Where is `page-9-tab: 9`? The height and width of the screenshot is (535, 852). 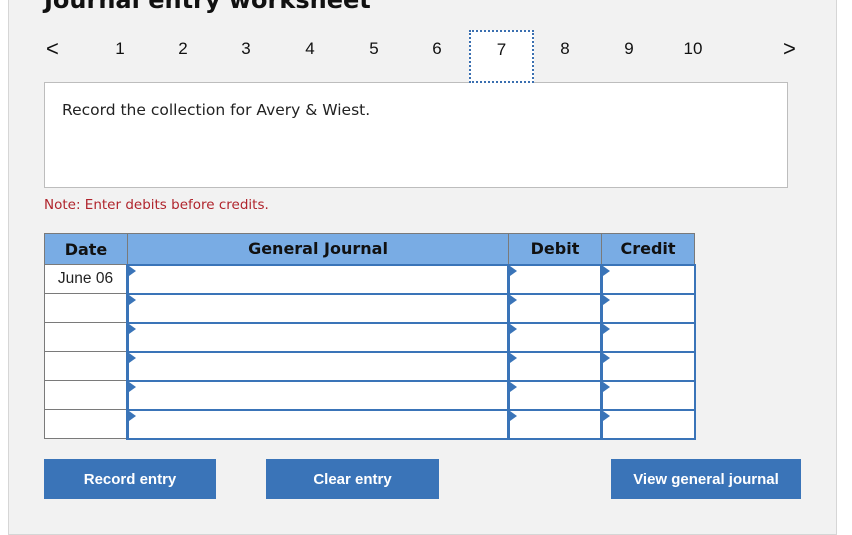 page-9-tab: 9 is located at coordinates (629, 49).